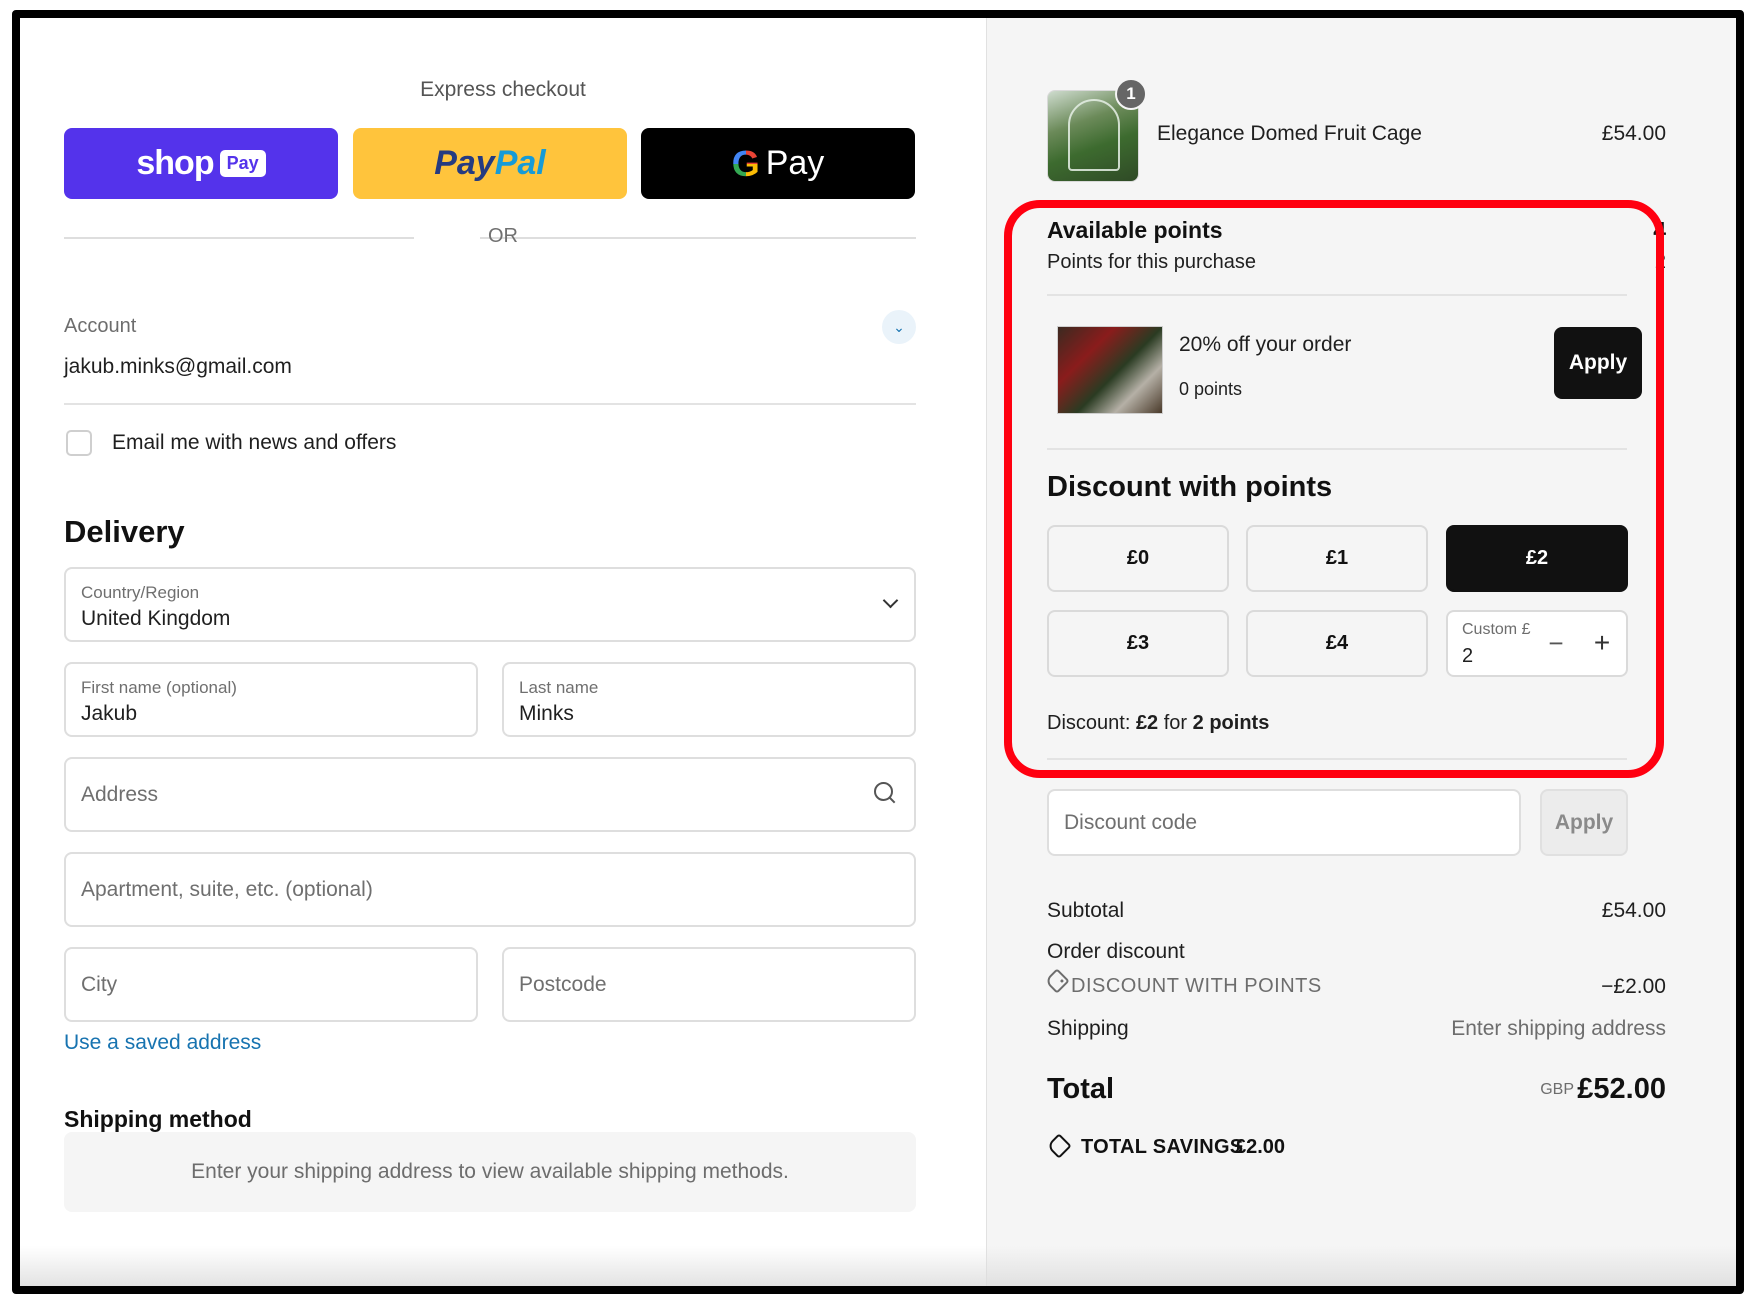 This screenshot has width=1758, height=1308. I want to click on or-separator: OR, so click(503, 236).